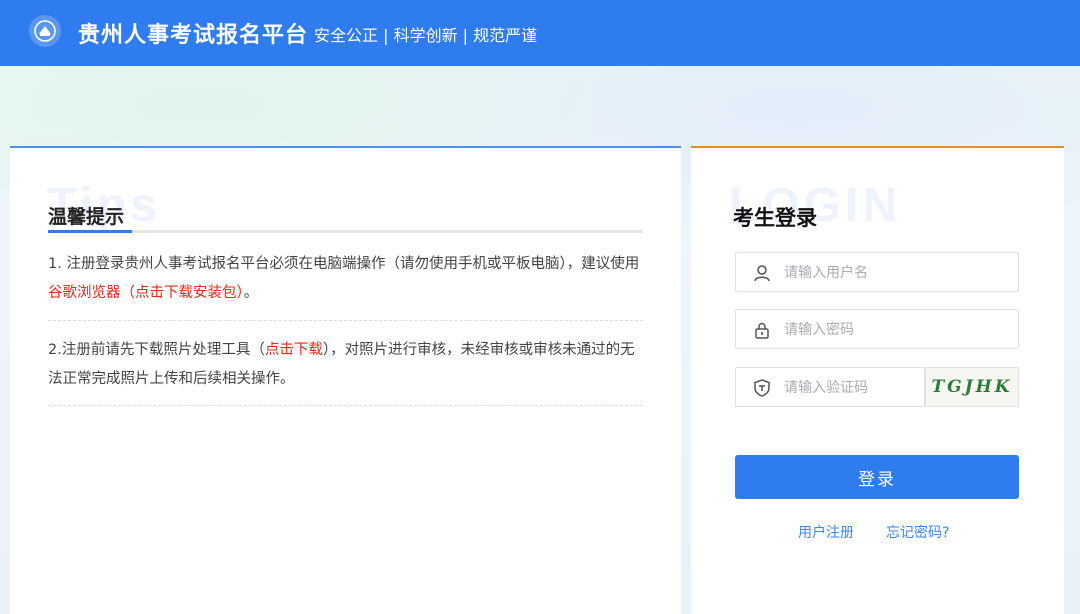  I want to click on captcha-input, so click(850, 388).